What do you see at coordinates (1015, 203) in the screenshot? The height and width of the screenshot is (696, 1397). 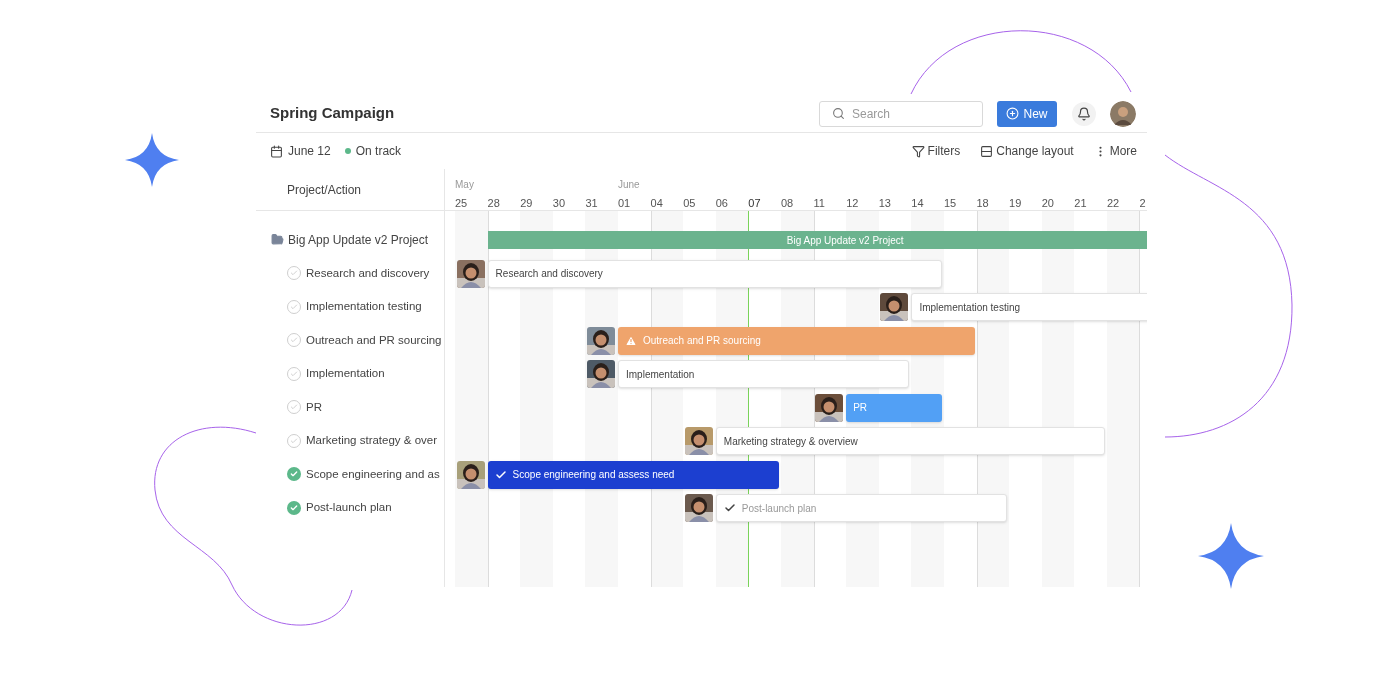 I see `date-label: 19` at bounding box center [1015, 203].